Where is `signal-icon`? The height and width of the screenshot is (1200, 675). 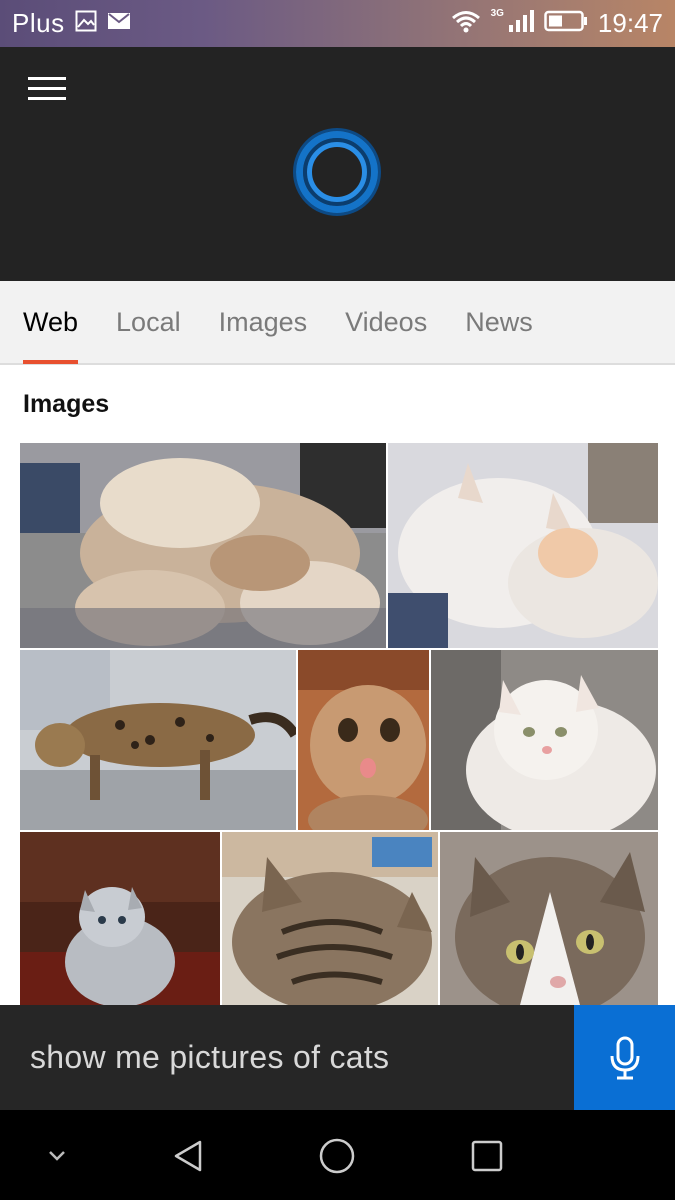
signal-icon is located at coordinates (521, 23).